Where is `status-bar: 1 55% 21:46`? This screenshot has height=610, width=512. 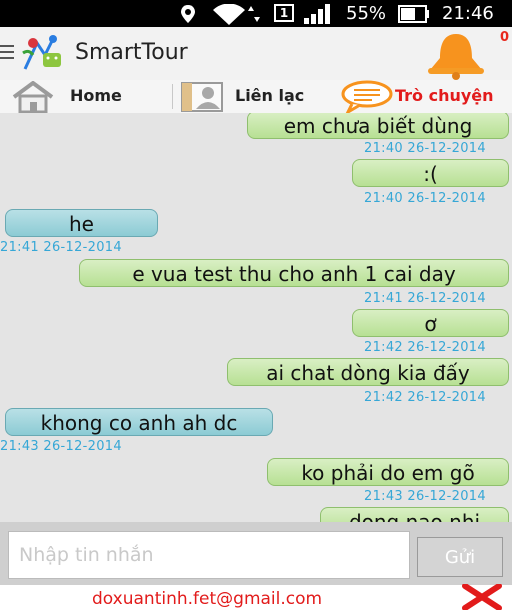
status-bar: 1 55% 21:46 is located at coordinates (256, 13).